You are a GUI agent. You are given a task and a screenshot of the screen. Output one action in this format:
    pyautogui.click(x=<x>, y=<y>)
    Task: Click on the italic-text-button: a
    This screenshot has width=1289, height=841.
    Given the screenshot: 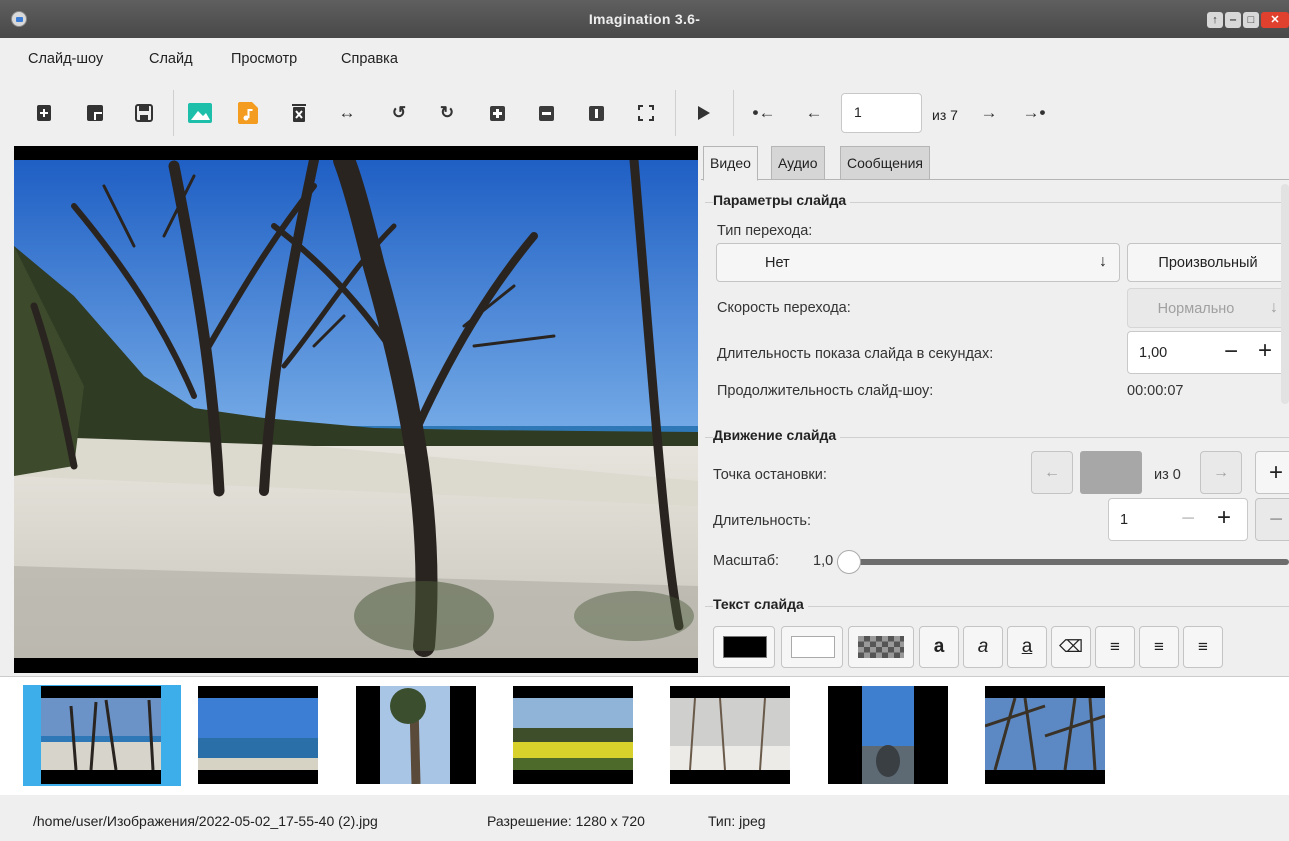 What is the action you would take?
    pyautogui.click(x=983, y=647)
    